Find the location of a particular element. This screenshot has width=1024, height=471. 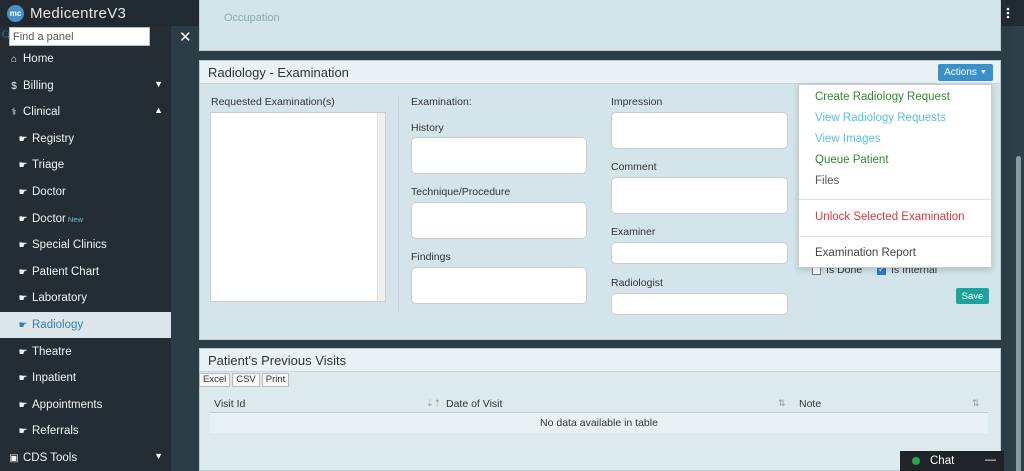

menu-item-view-images: View Images is located at coordinates (848, 139).